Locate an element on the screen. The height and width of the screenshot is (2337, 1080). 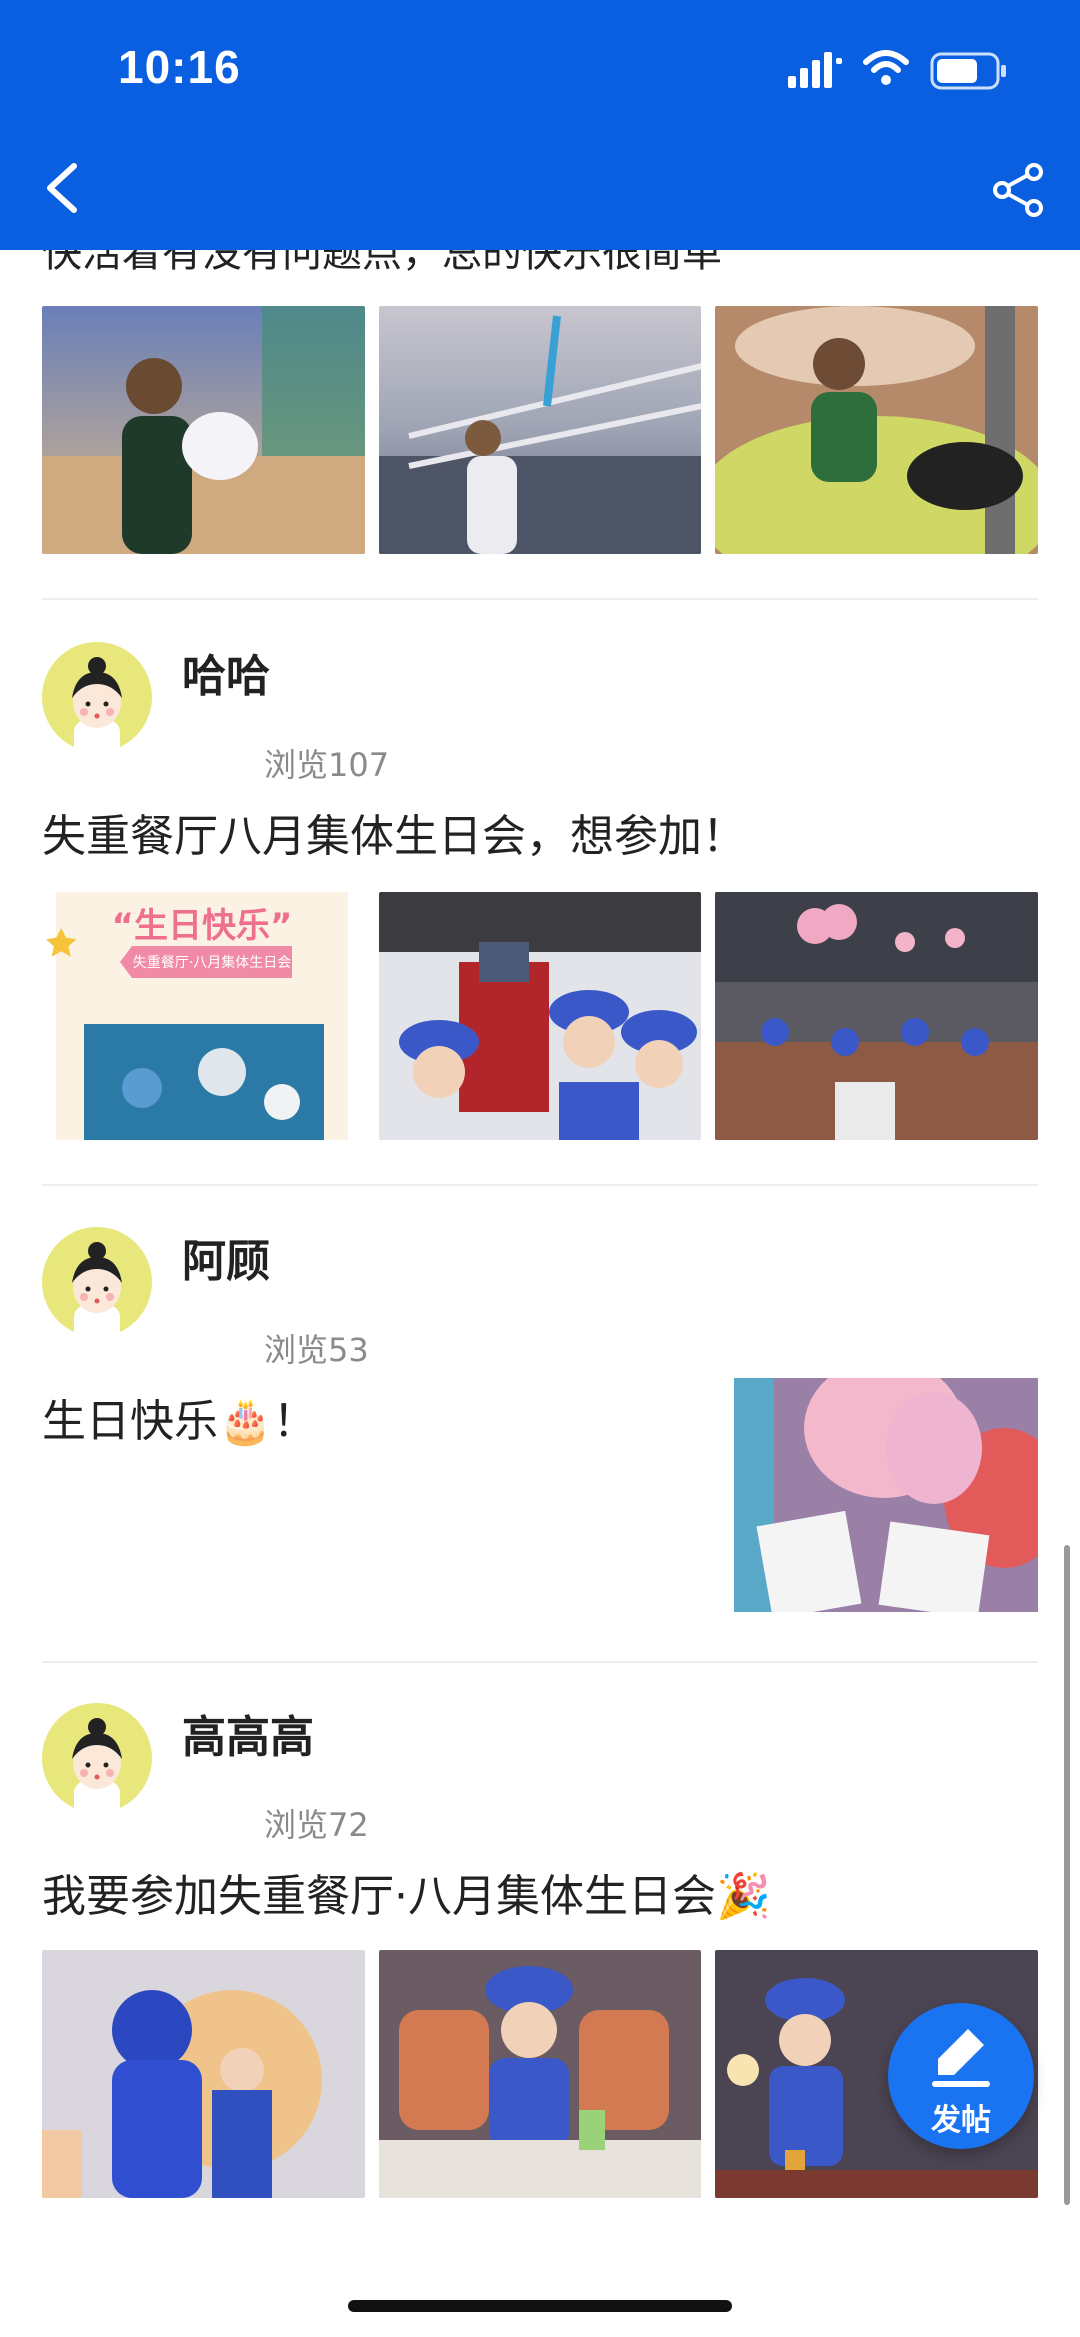
battery-icon is located at coordinates (968, 71).